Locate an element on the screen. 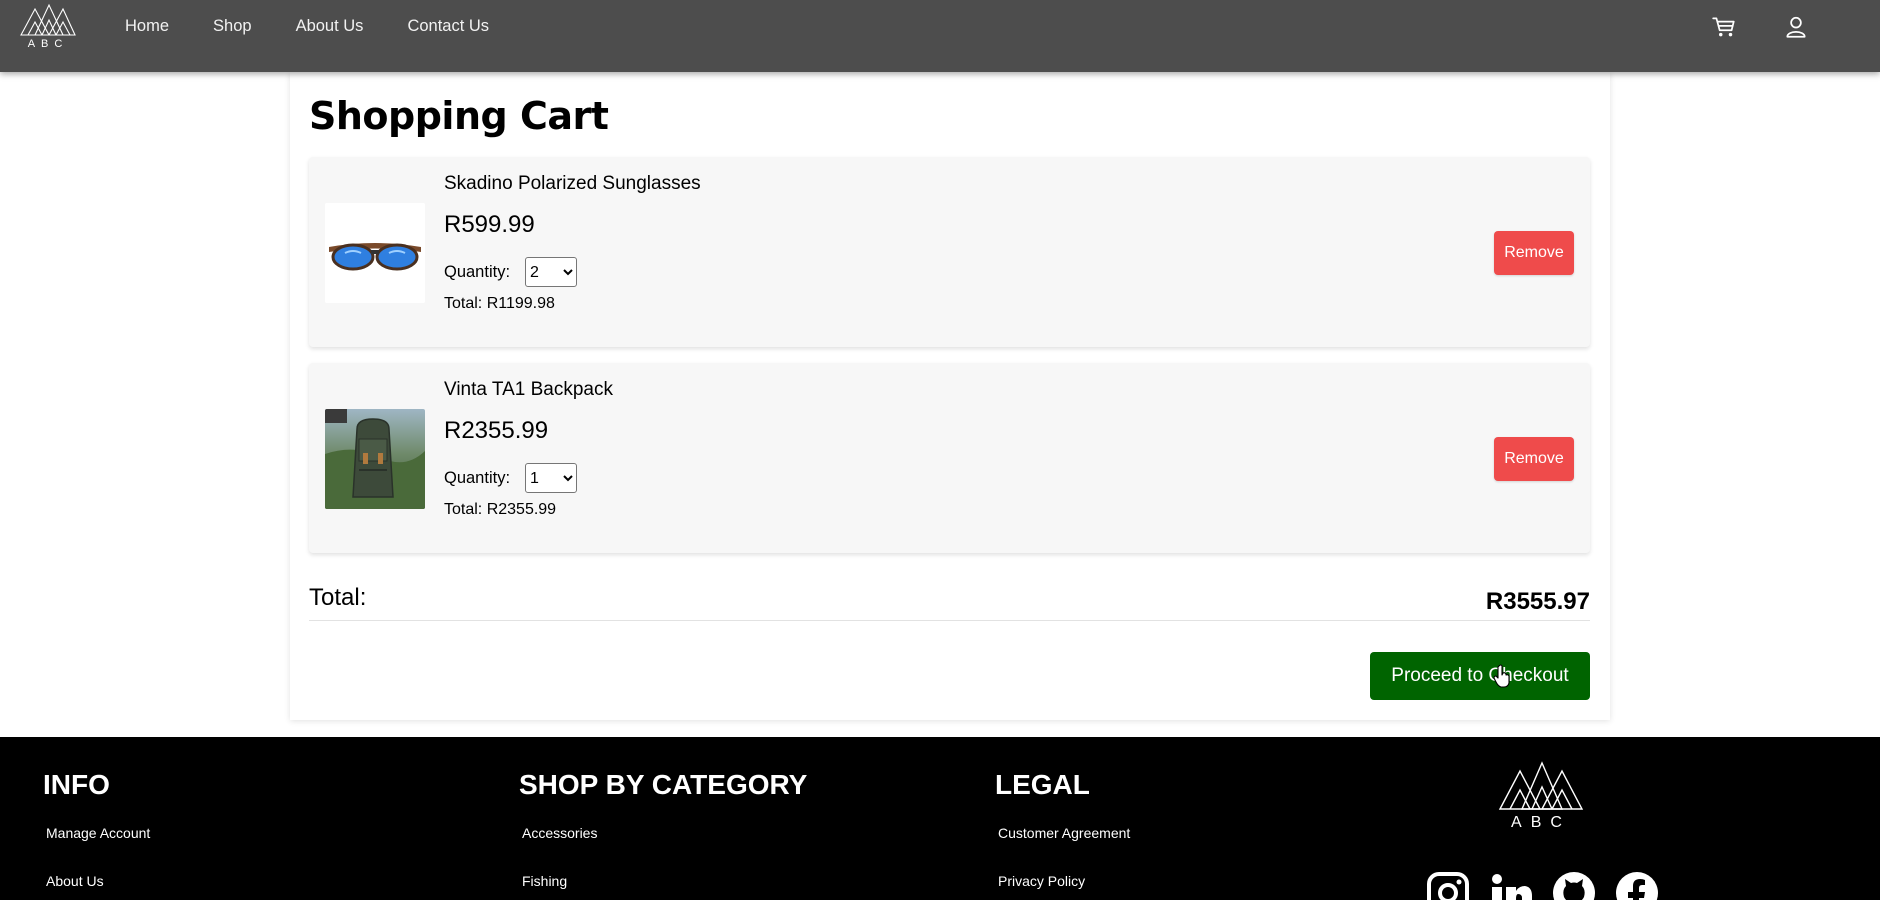 The height and width of the screenshot is (900, 1880). nav-links: Home Shop About Us Contact Us is located at coordinates (329, 26).